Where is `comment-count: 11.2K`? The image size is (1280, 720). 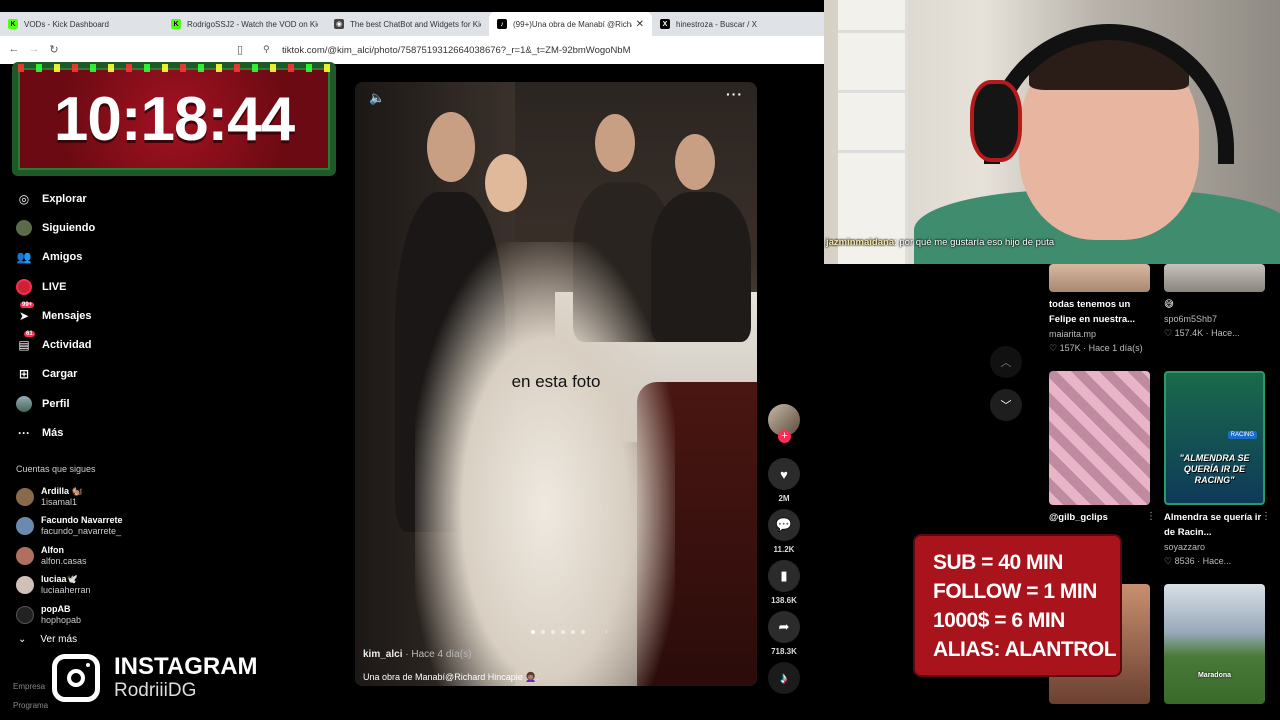
comment-count: 11.2K is located at coordinates (784, 549).